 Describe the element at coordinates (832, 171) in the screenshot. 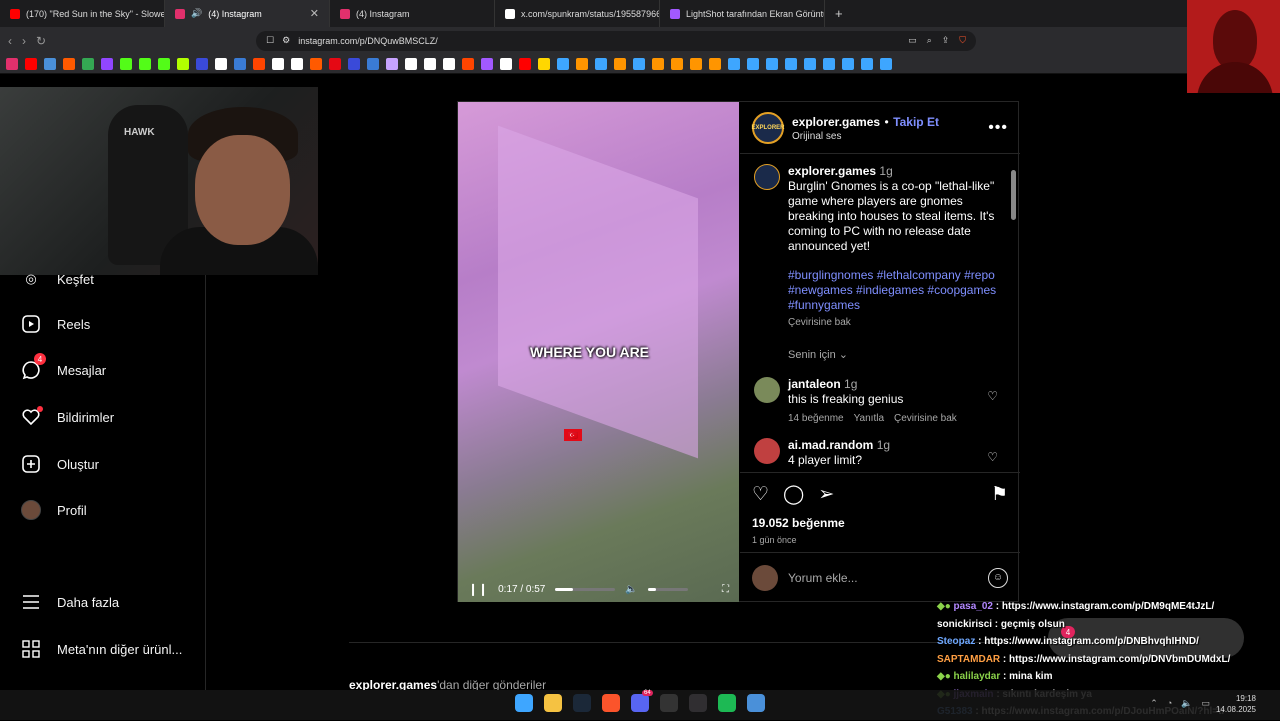

I see `caption-username: explorer.games` at that location.